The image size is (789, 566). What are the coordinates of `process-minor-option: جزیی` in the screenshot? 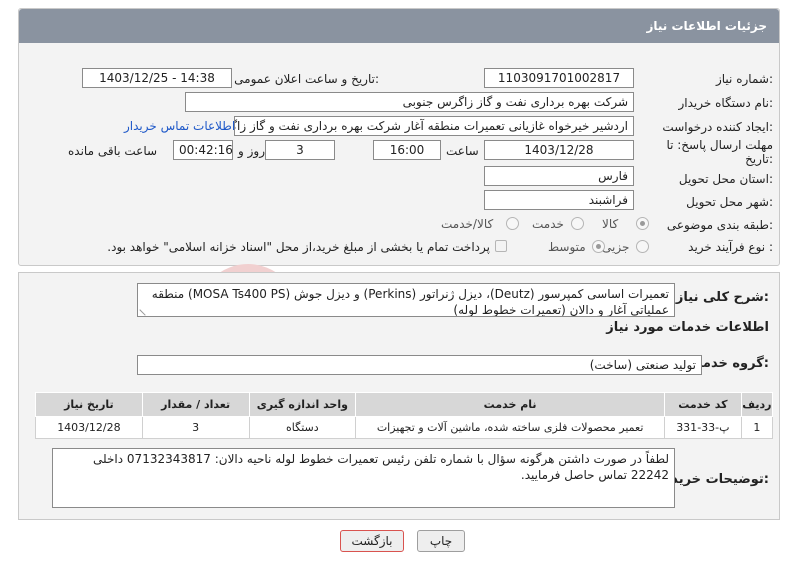 It's located at (616, 247).